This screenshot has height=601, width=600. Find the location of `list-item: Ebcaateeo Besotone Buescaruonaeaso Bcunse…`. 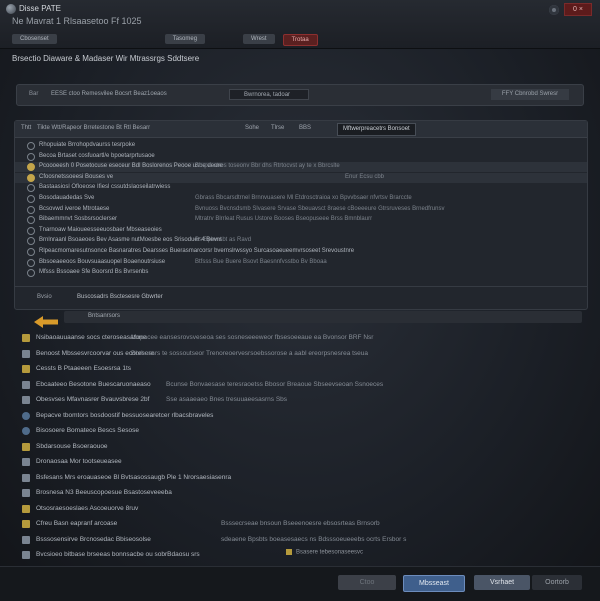

list-item: Ebcaateeo Besotone Buescaruonaeaso Bcunse… is located at coordinates (299, 386).